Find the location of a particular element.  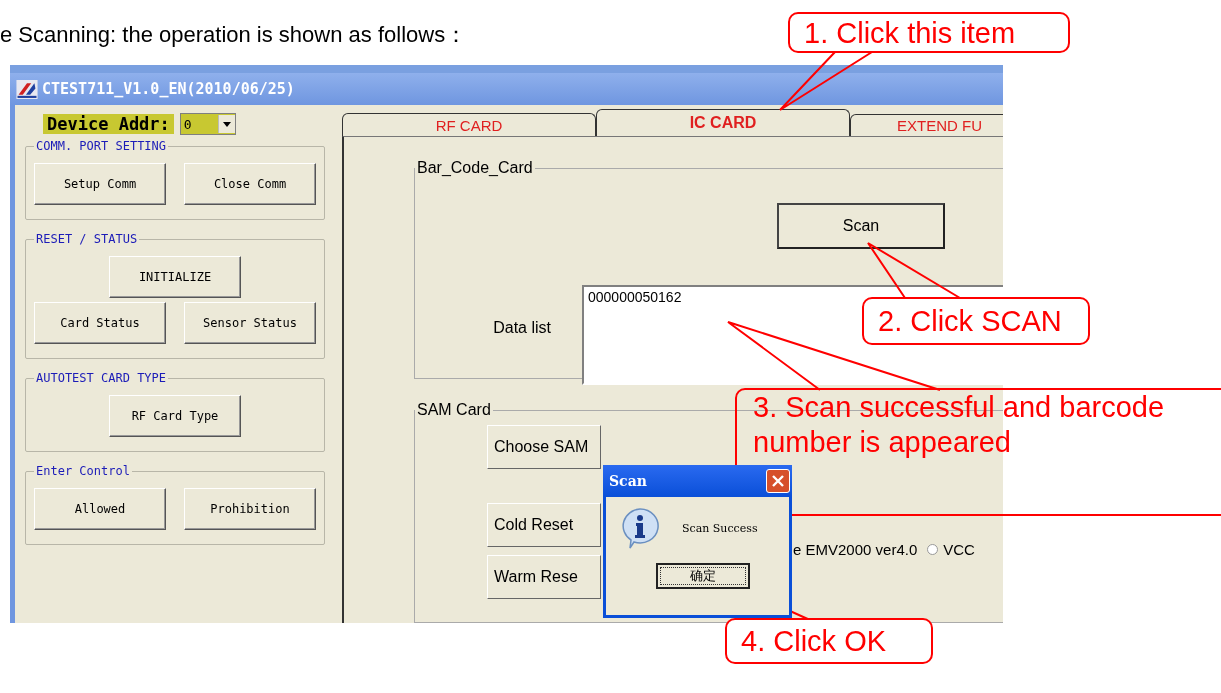

panel-button: Prohibition is located at coordinates (250, 509).